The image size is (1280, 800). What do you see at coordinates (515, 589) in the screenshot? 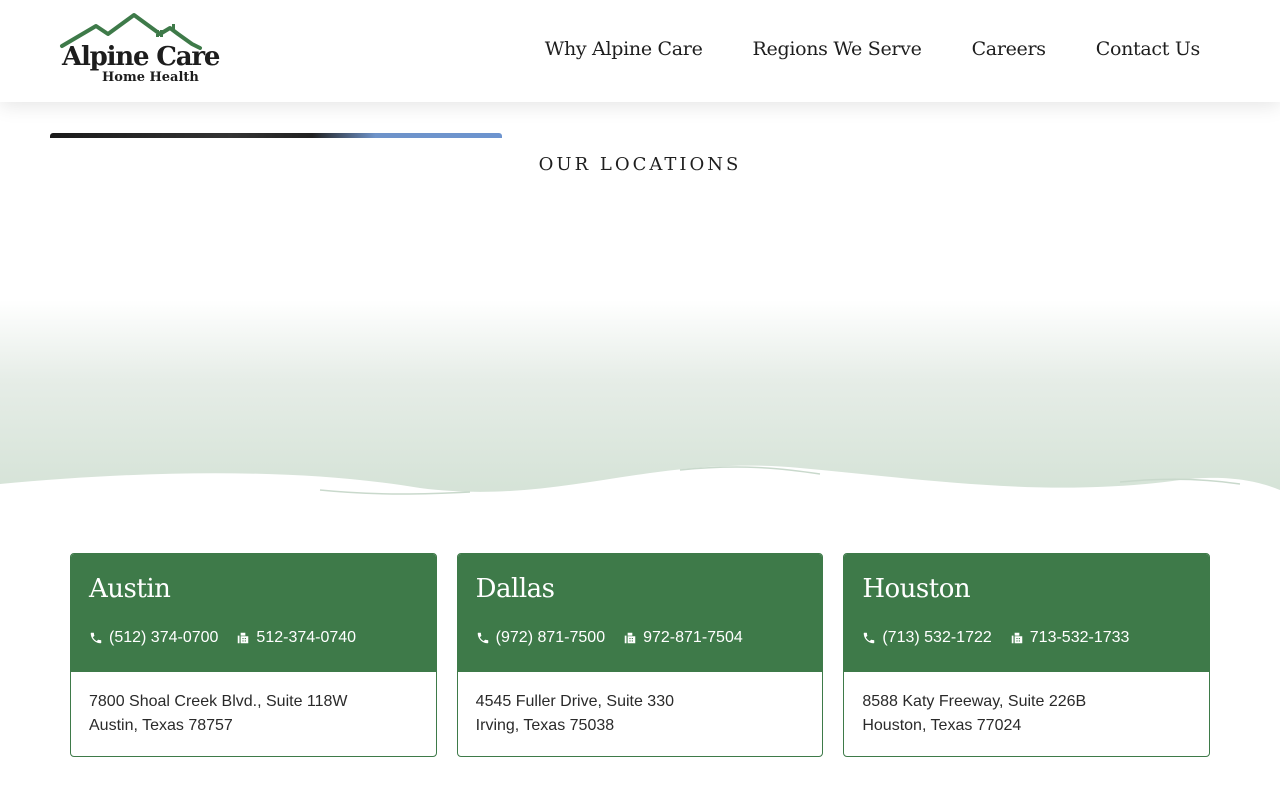
I see `card-city: Dallas` at bounding box center [515, 589].